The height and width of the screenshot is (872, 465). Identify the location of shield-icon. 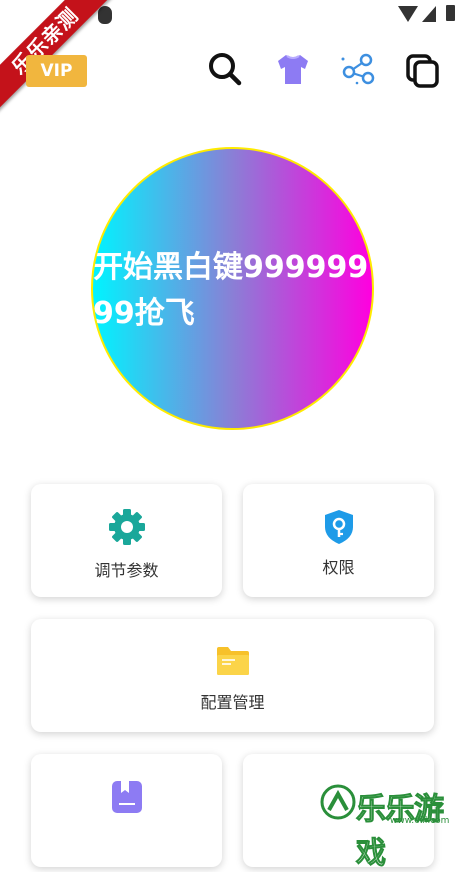
(339, 529).